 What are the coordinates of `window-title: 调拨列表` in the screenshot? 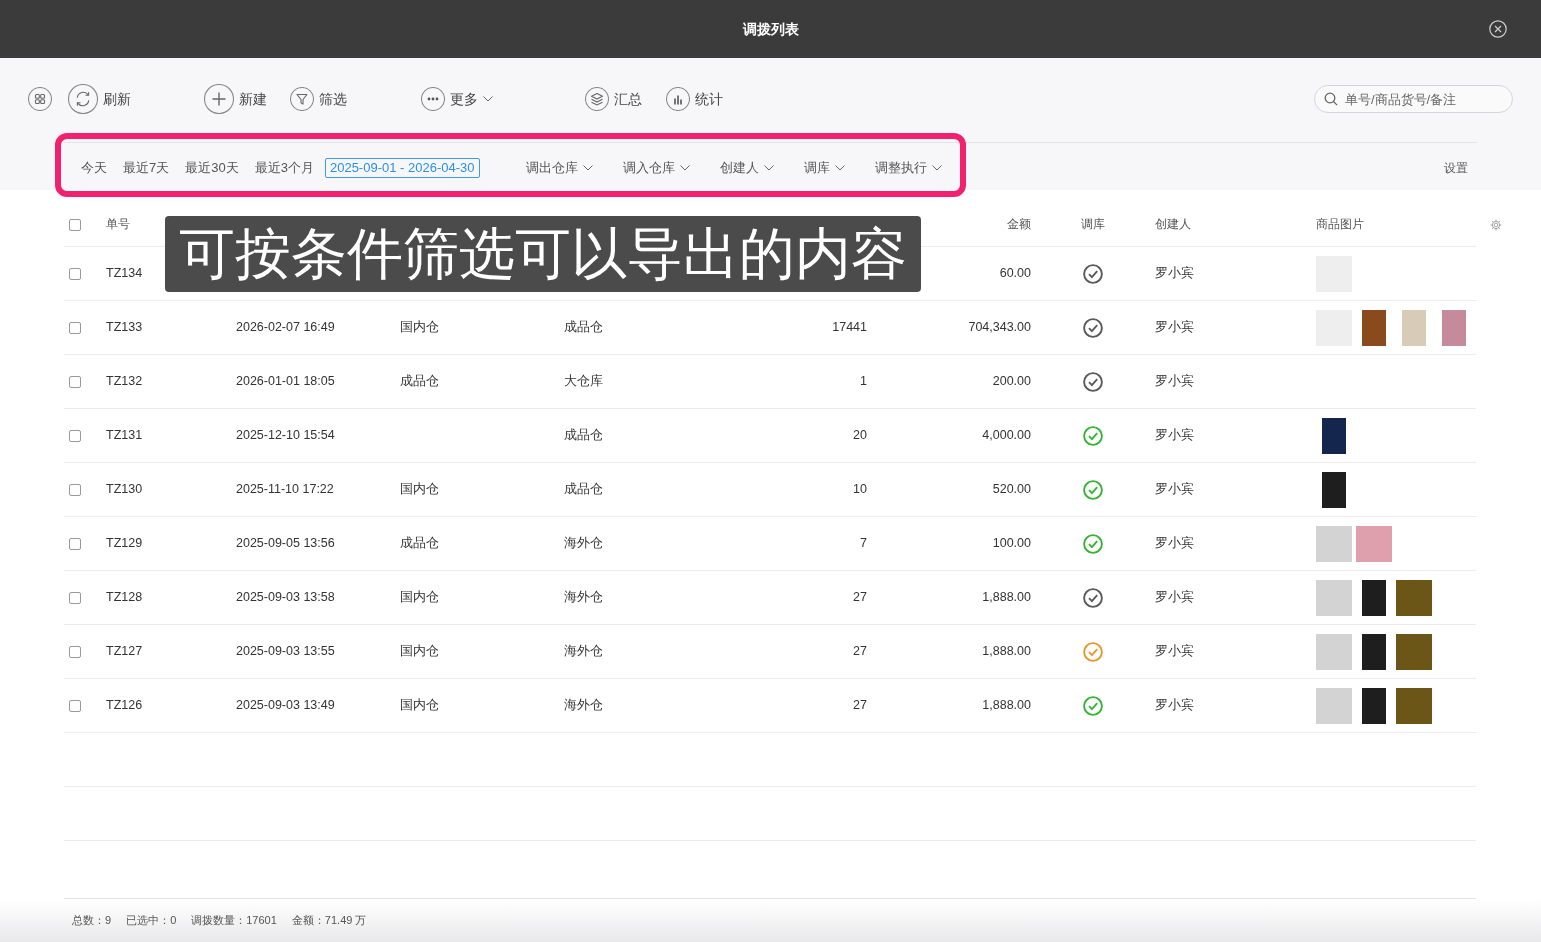 It's located at (770, 29).